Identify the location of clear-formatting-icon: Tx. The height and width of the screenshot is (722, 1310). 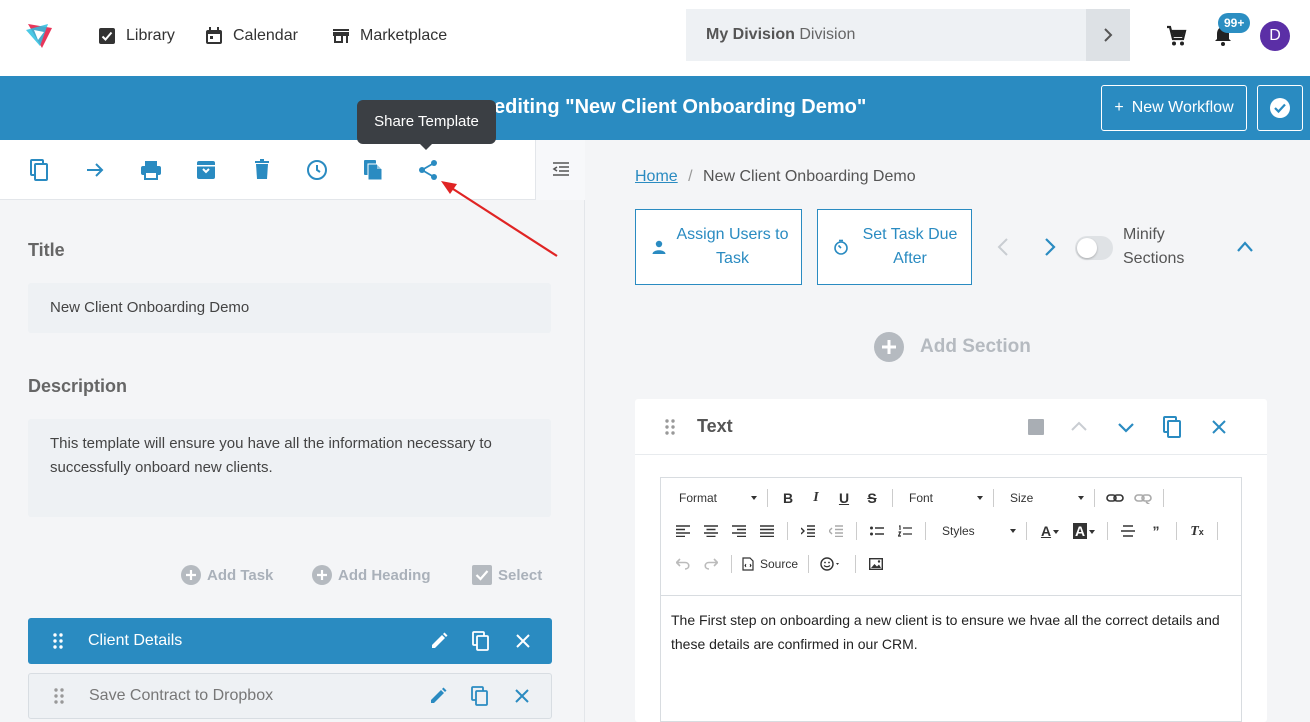
(1197, 531).